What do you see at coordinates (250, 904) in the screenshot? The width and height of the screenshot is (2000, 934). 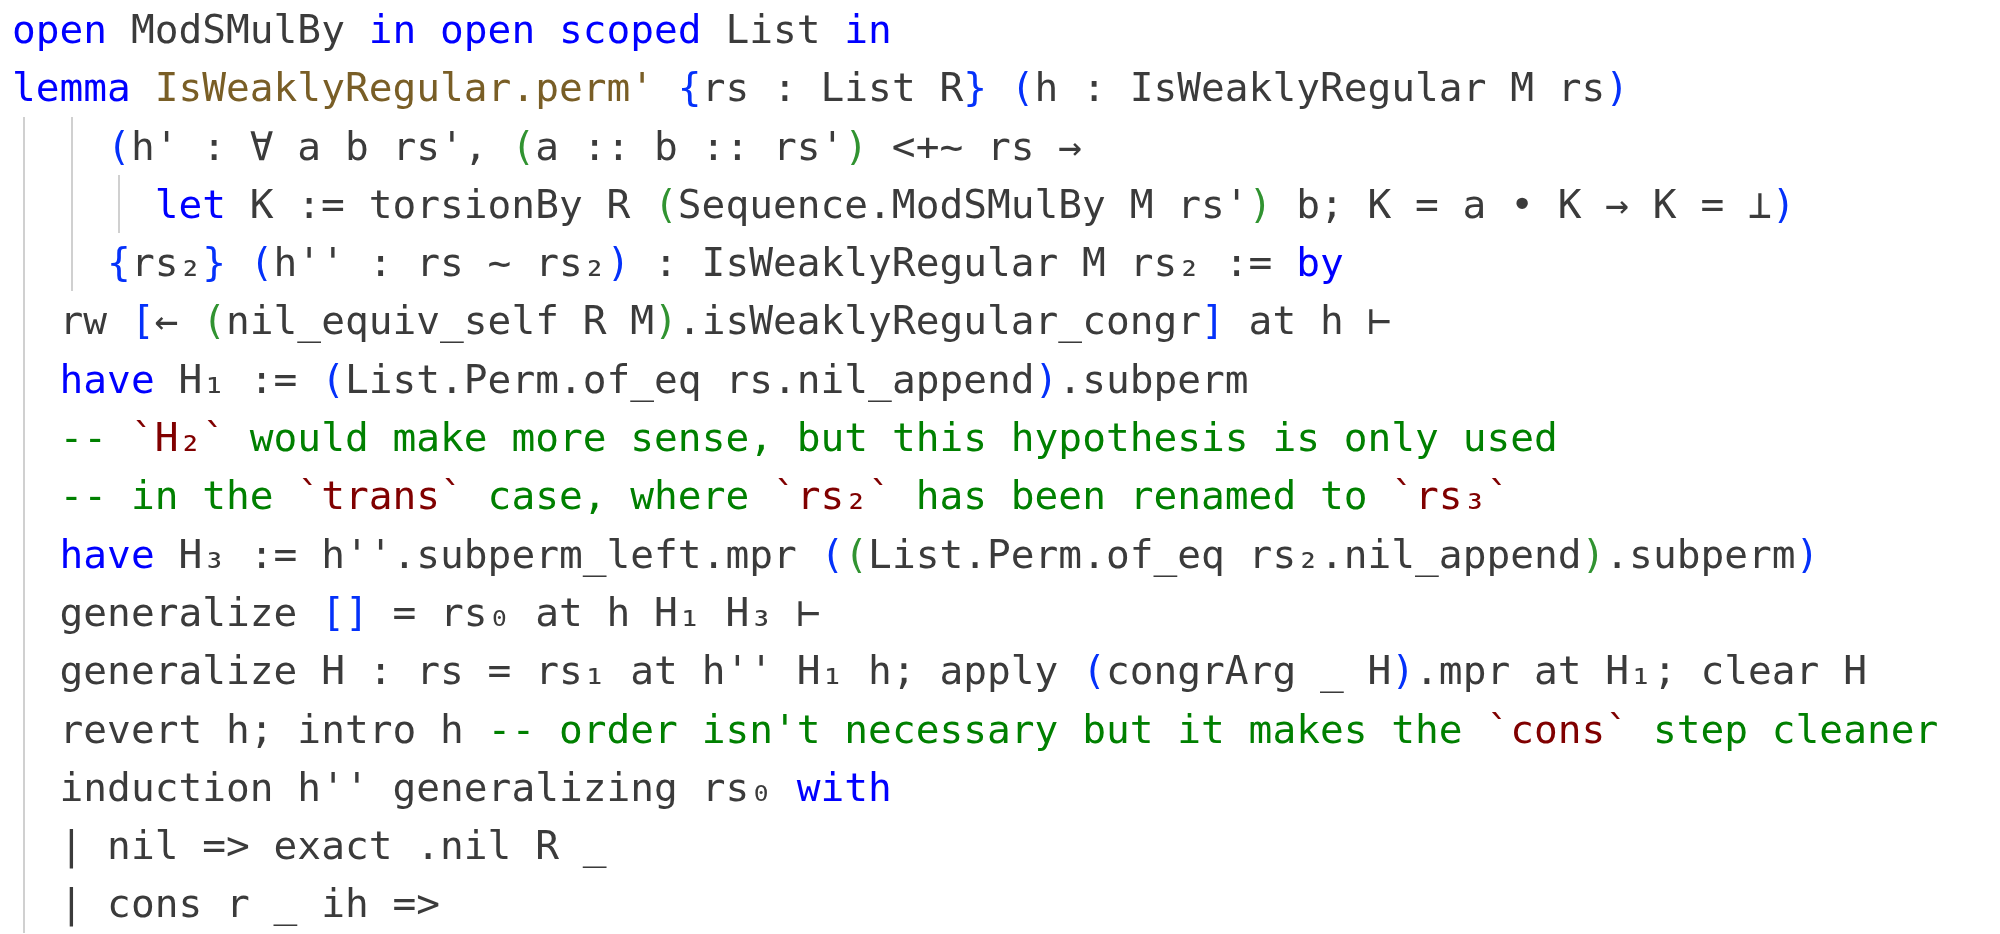 I see `code-line: | cons r _ ih =>` at bounding box center [250, 904].